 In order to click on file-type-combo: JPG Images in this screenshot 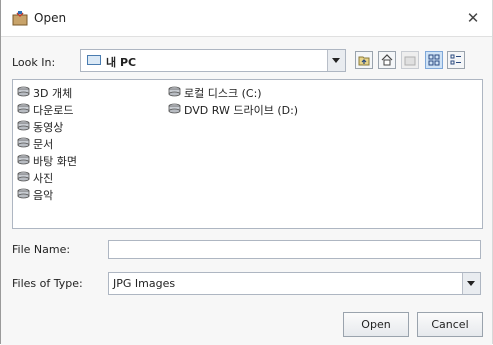, I will do `click(294, 283)`.